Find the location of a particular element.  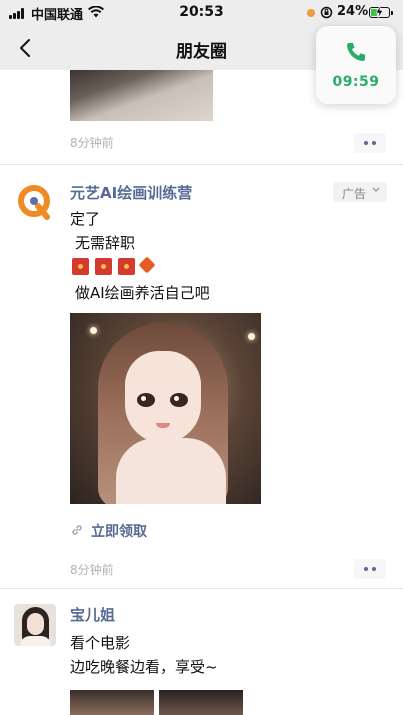

status-bar: 中国联通 20:53 24% is located at coordinates (201, 13).